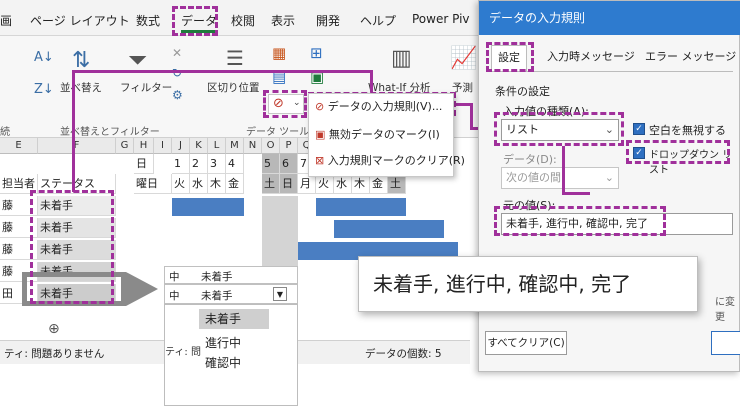 This screenshot has width=740, height=406. Describe the element at coordinates (80, 20) in the screenshot. I see `tab-page-layout: ページ レイアウト` at that location.